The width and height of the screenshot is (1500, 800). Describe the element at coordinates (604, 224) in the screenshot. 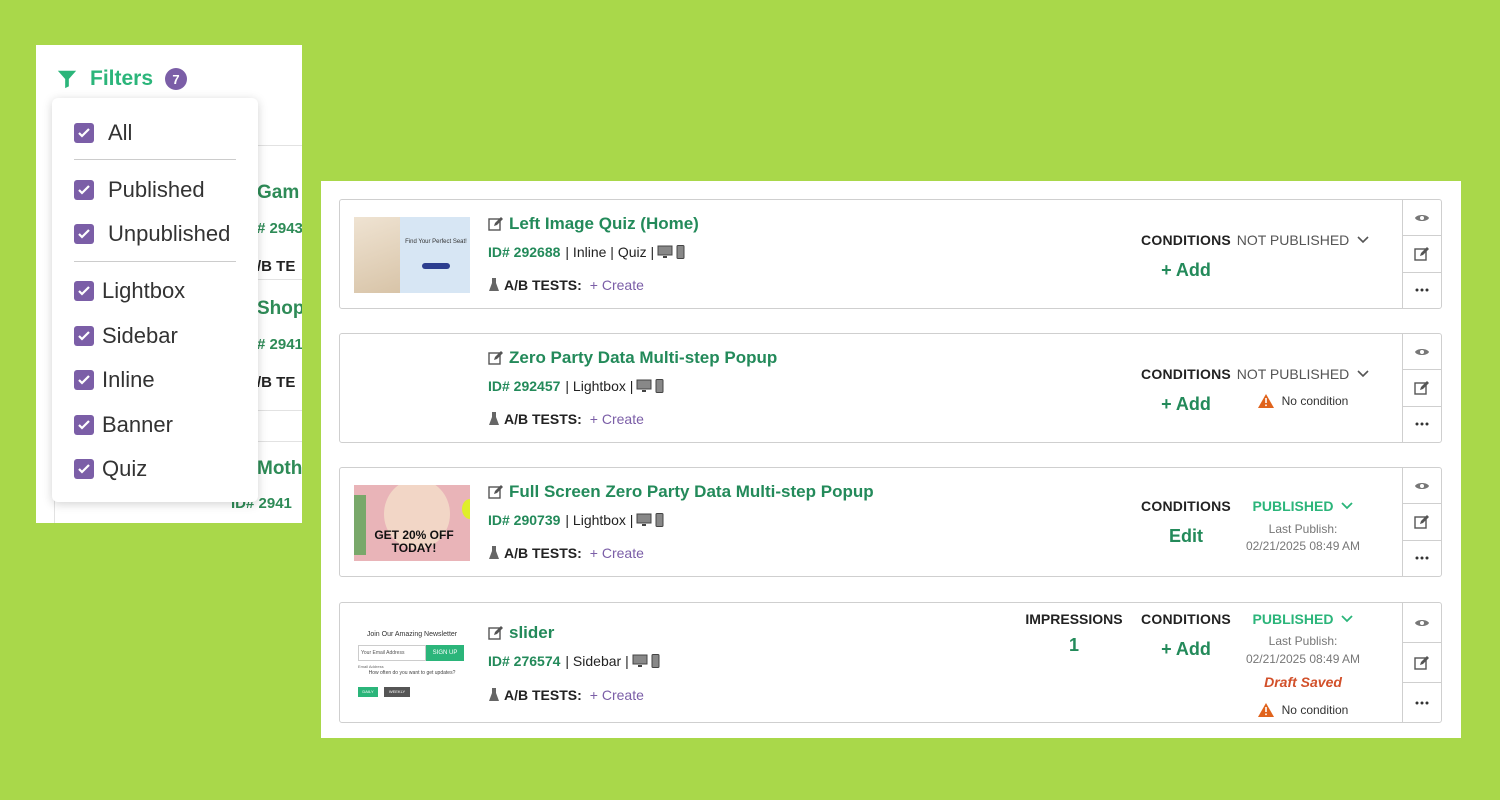

I see `campaign-title: Left Image Quiz (Home)` at that location.